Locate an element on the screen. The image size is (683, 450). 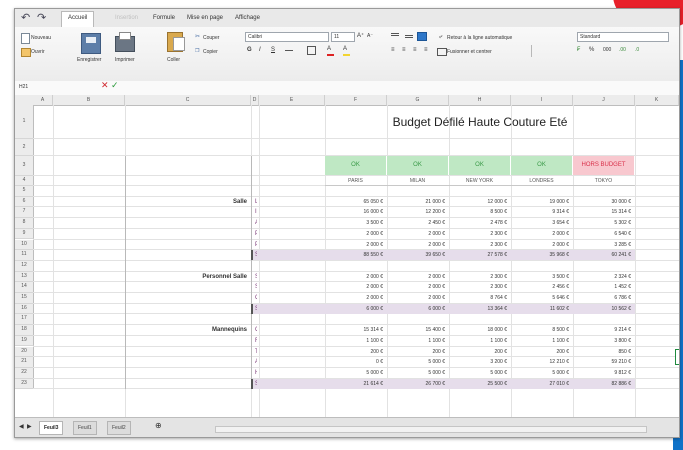
budget-value: 3 500 € is located at coordinates (354, 223).